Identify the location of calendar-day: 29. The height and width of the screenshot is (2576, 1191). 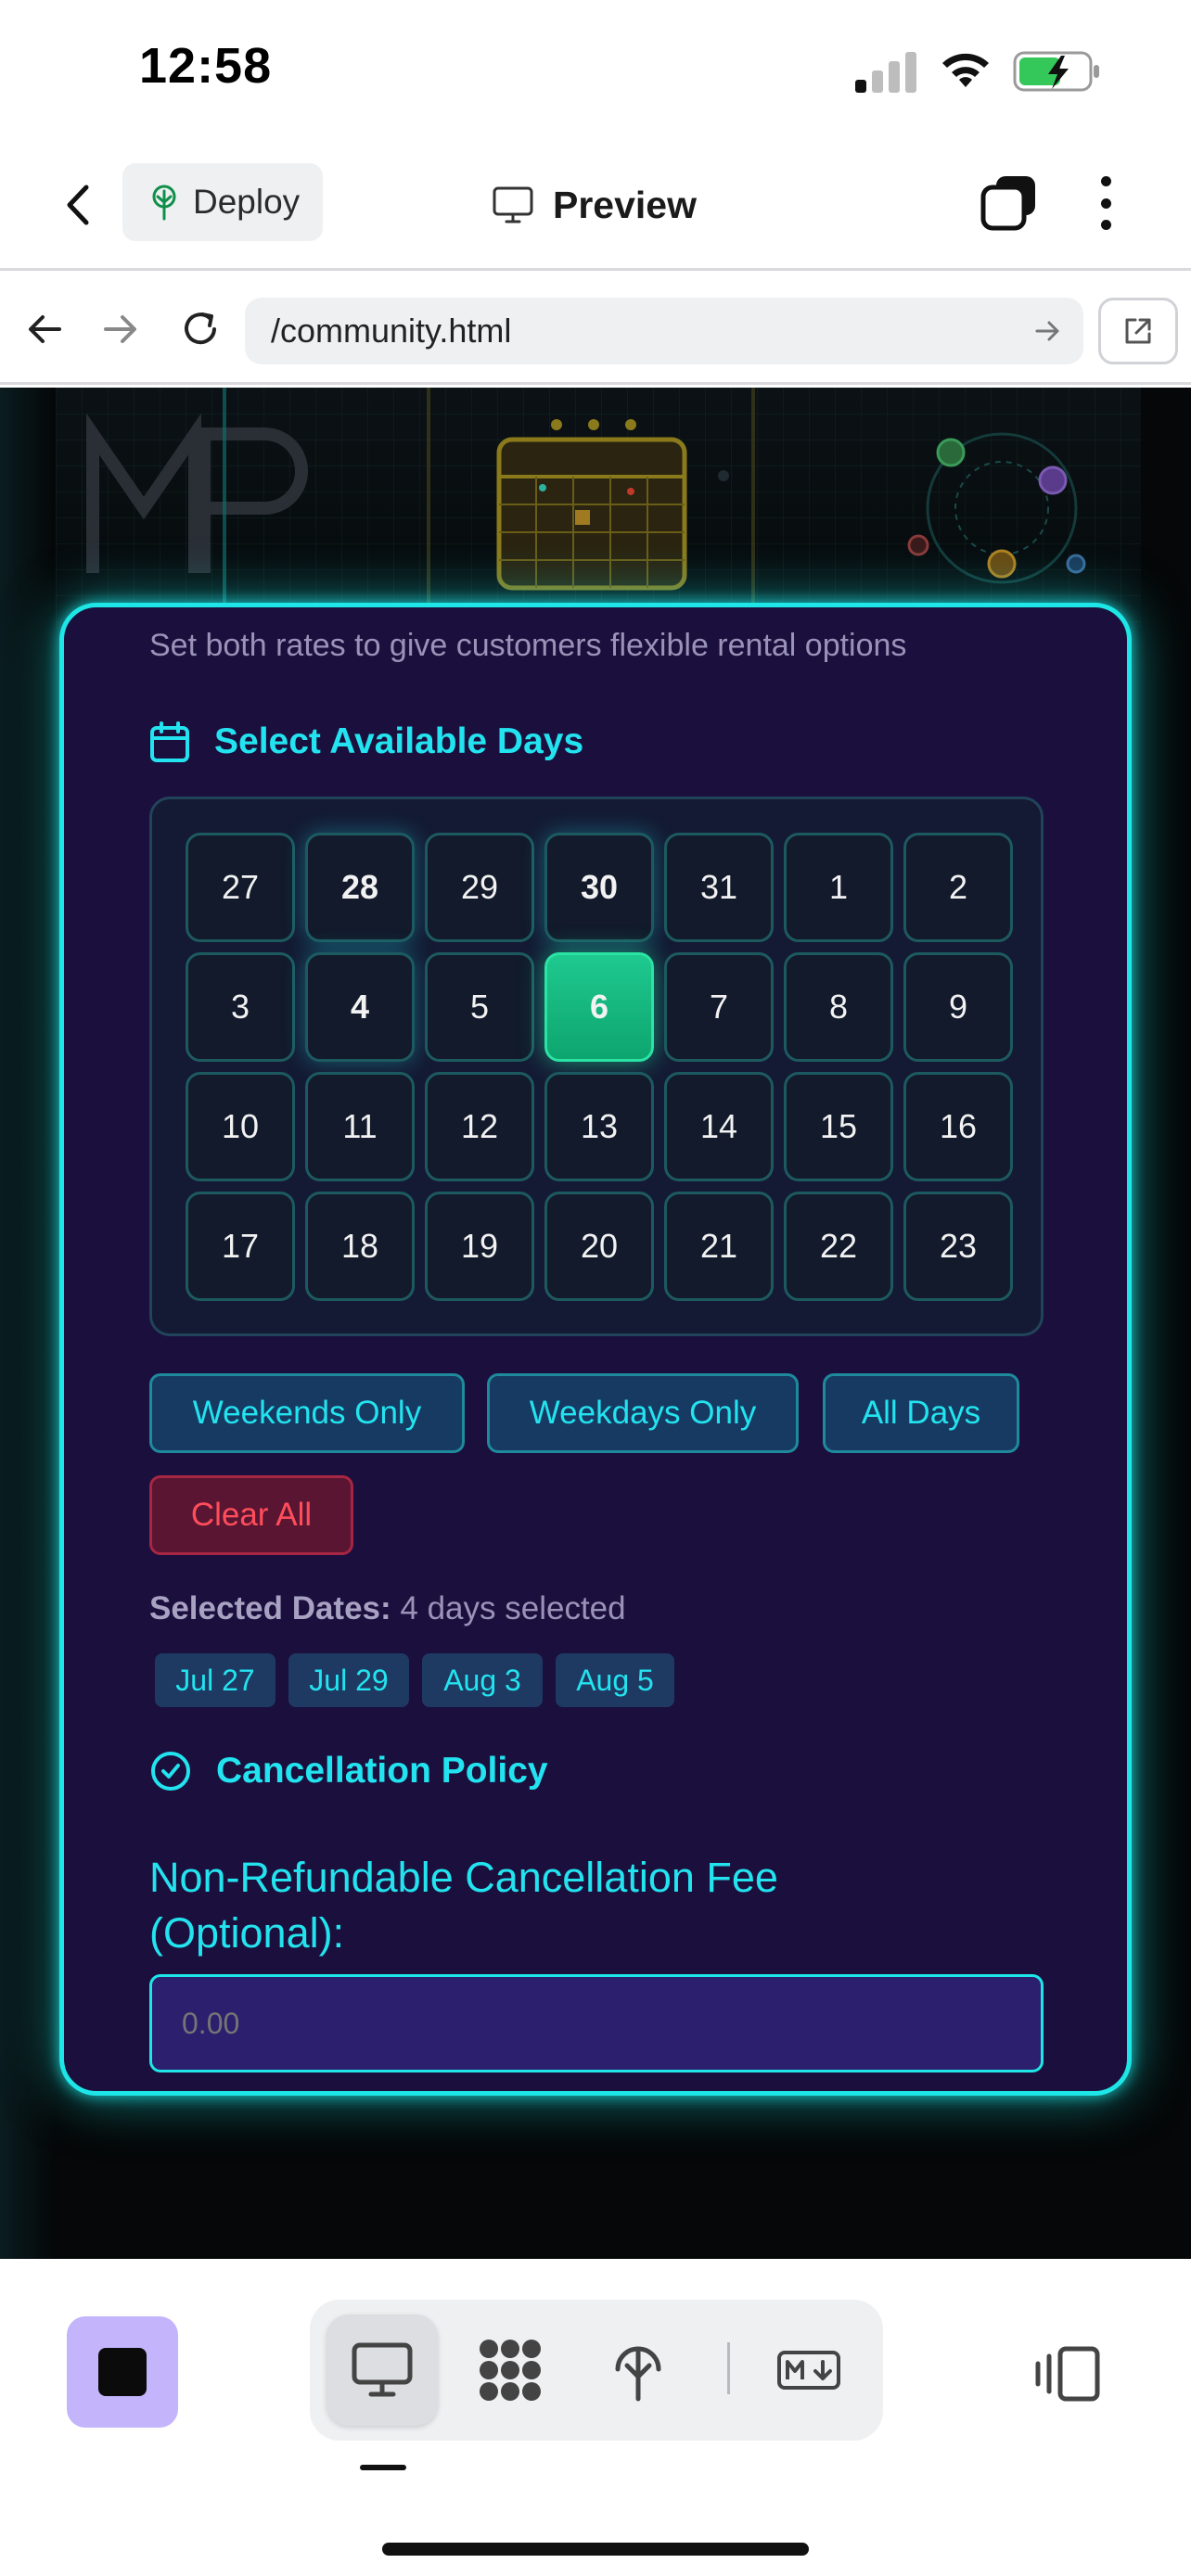
(479, 887).